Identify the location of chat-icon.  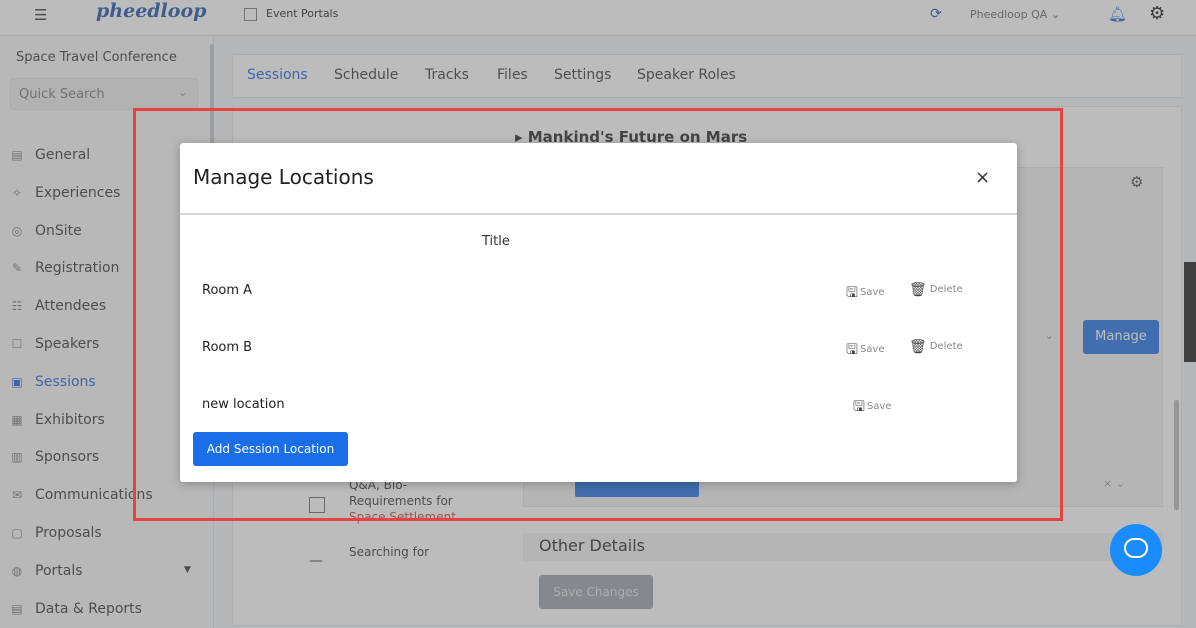
(1136, 548).